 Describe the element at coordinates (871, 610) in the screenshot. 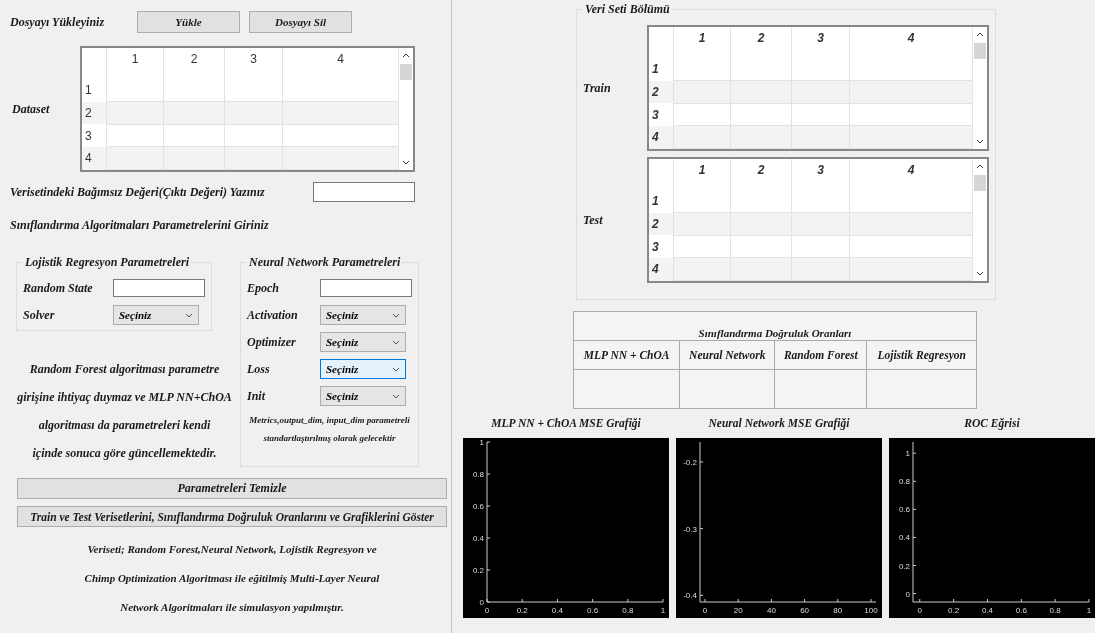

I see `tick-label: 100` at that location.